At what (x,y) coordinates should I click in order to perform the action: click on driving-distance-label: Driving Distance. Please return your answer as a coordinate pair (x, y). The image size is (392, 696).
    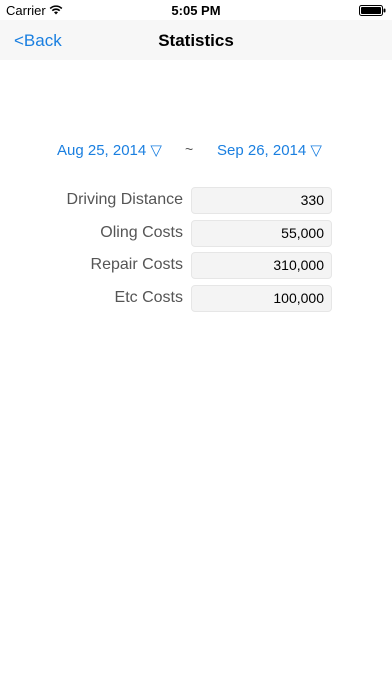
    Looking at the image, I should click on (124, 199).